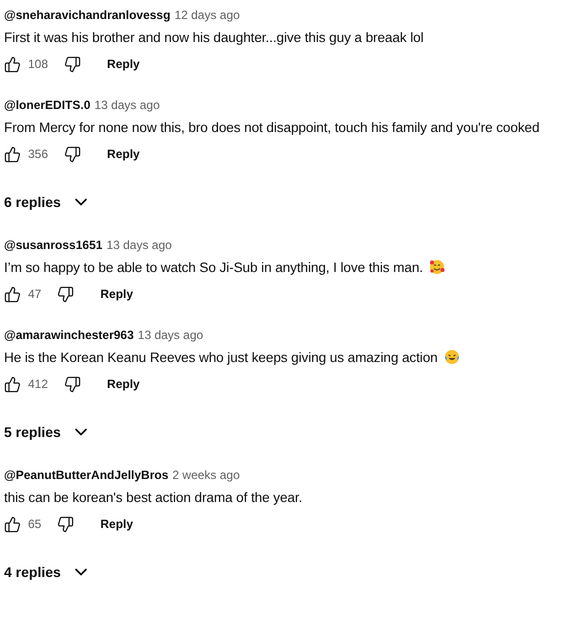  Describe the element at coordinates (47, 432) in the screenshot. I see `replies-toggle: 5 replies` at that location.